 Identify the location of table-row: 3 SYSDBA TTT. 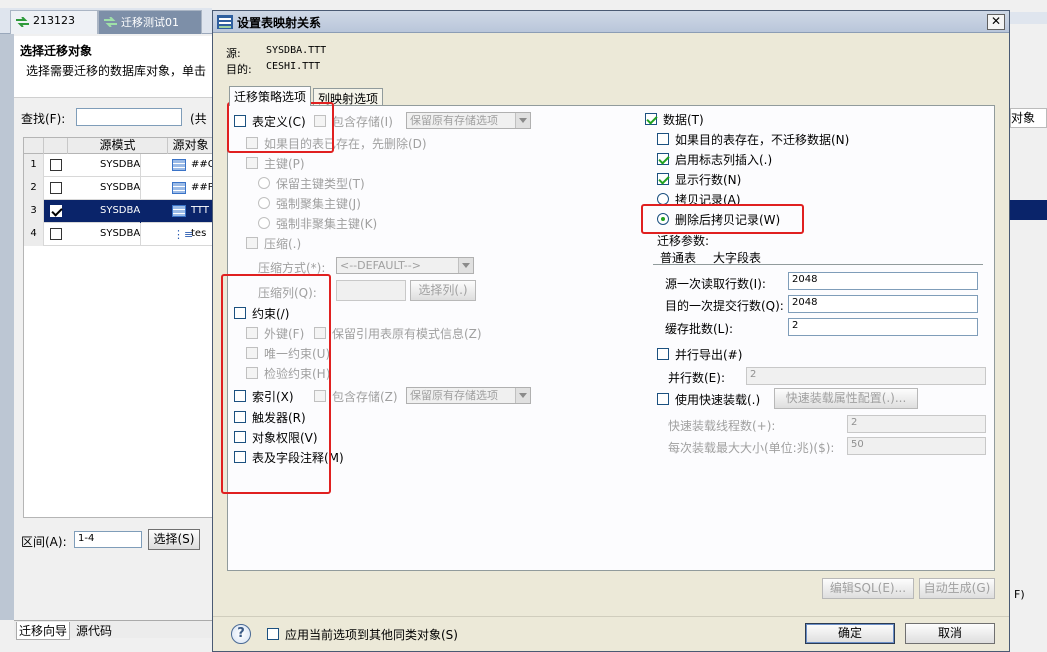
(118, 211).